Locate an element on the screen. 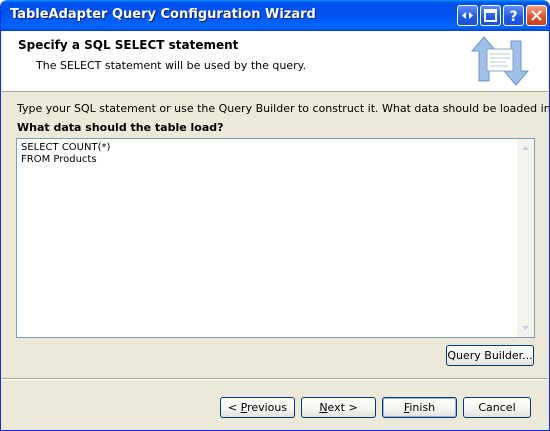 The height and width of the screenshot is (431, 550). previous-button: < Previous is located at coordinates (257, 407).